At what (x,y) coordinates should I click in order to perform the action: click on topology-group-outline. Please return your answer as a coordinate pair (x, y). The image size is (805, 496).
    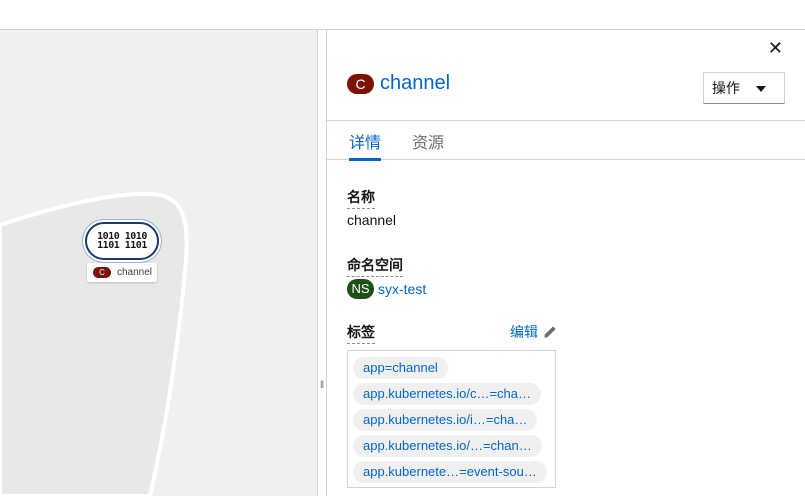
    Looking at the image, I should click on (94, 344).